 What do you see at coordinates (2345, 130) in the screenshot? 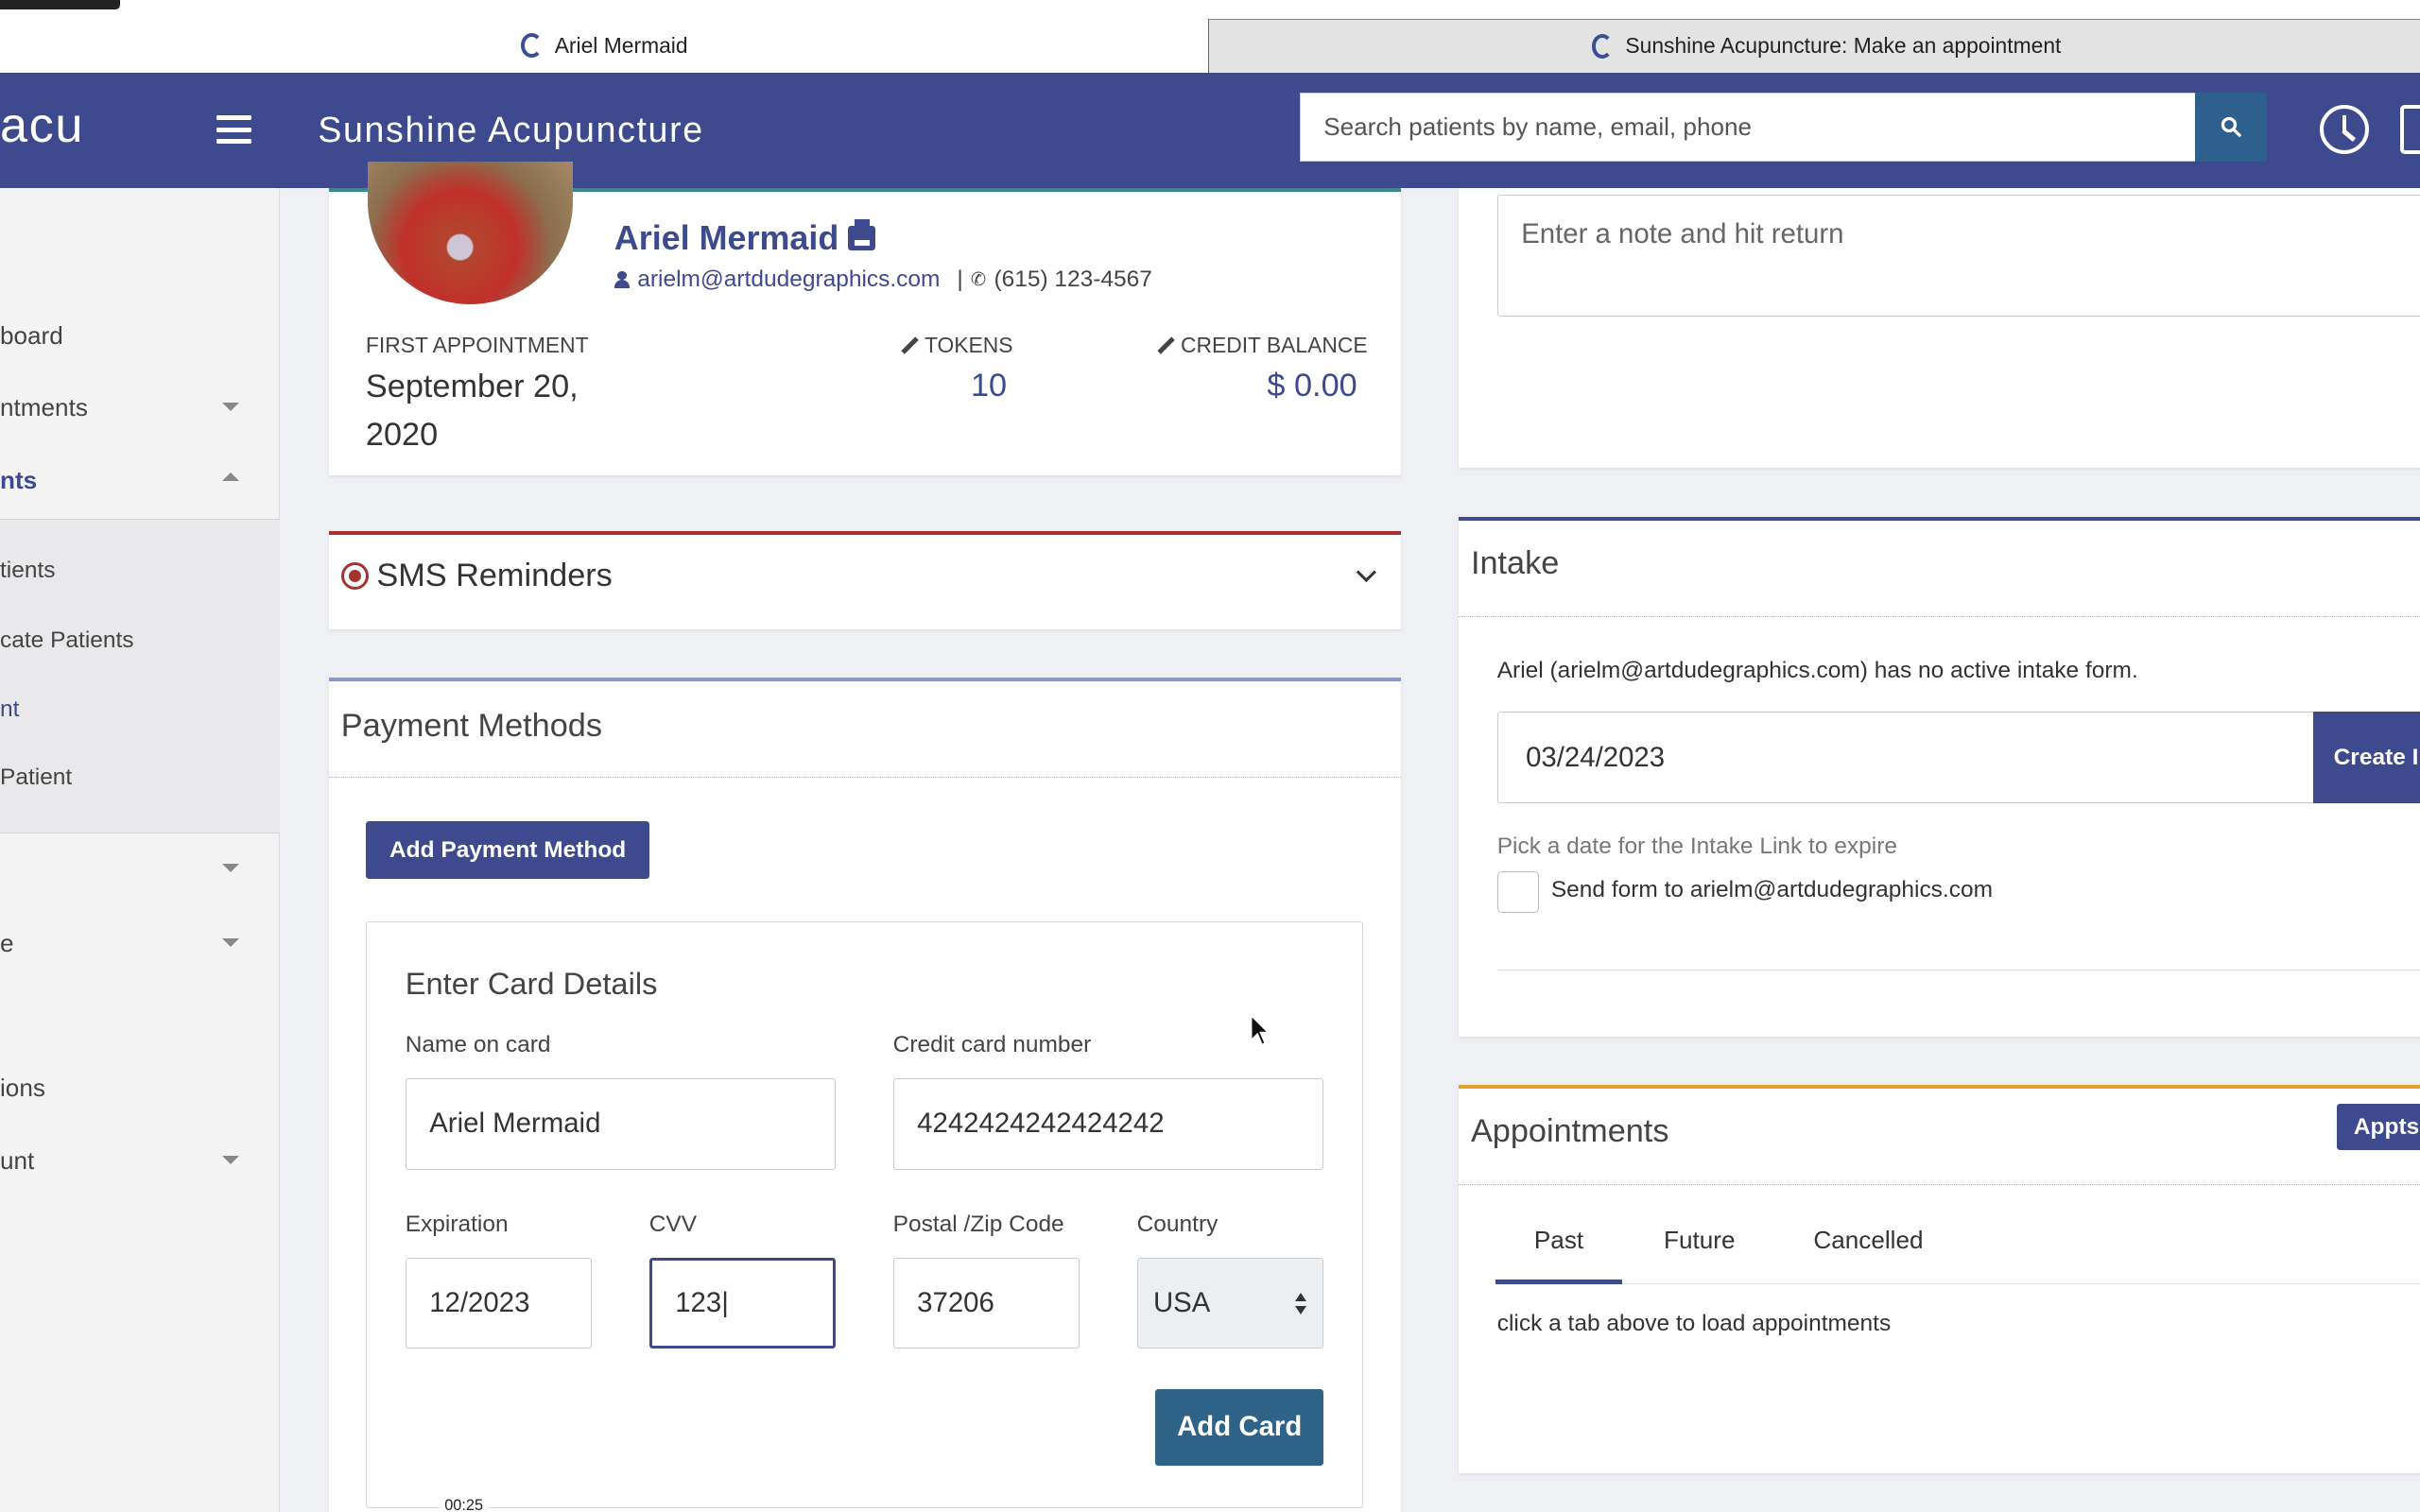
I see `clock-icon` at bounding box center [2345, 130].